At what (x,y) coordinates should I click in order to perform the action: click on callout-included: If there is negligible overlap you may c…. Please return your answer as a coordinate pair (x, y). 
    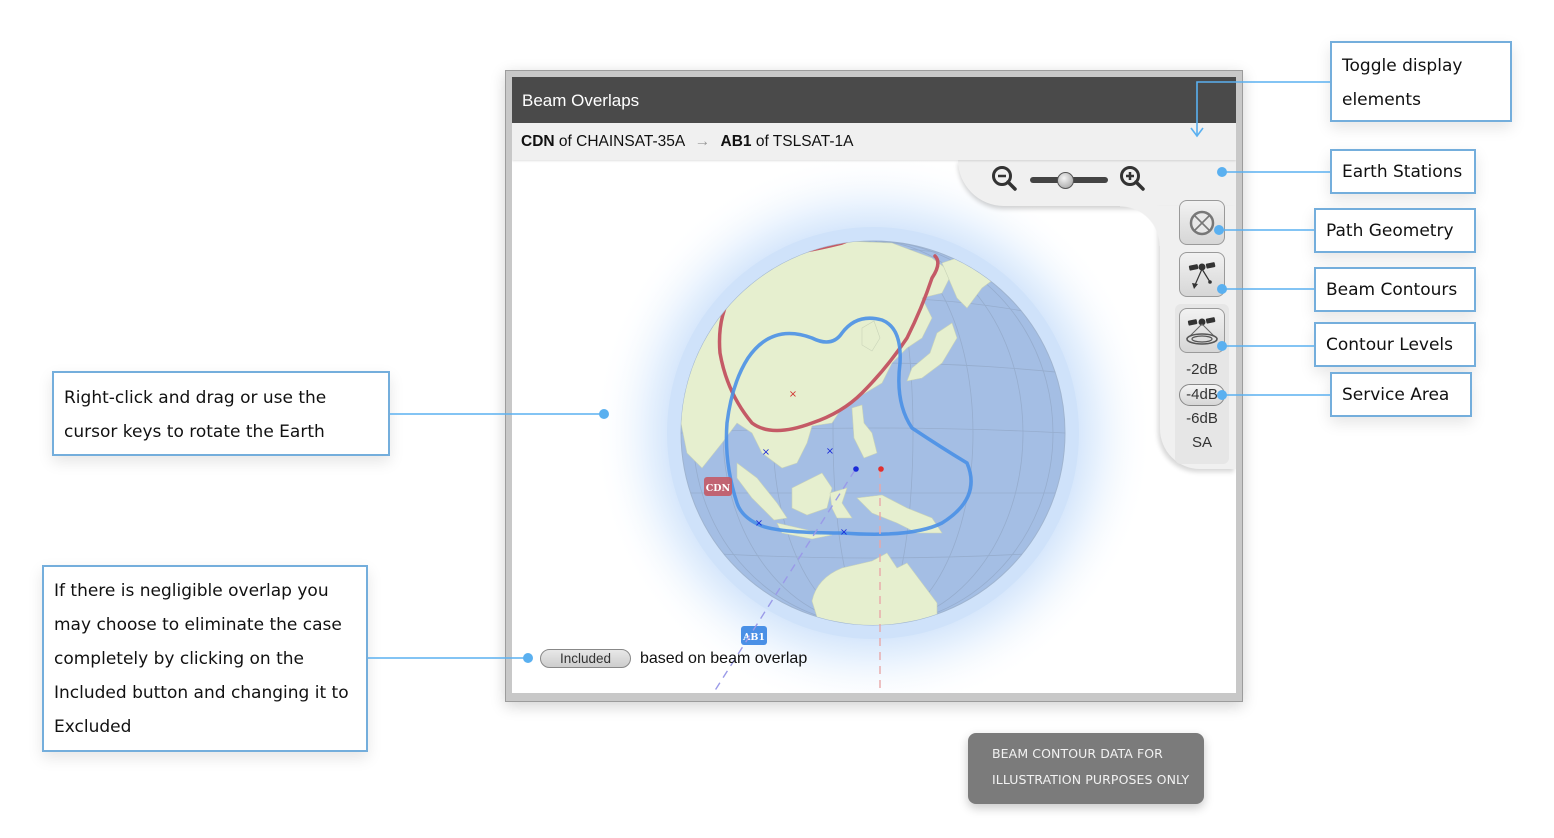
    Looking at the image, I should click on (205, 658).